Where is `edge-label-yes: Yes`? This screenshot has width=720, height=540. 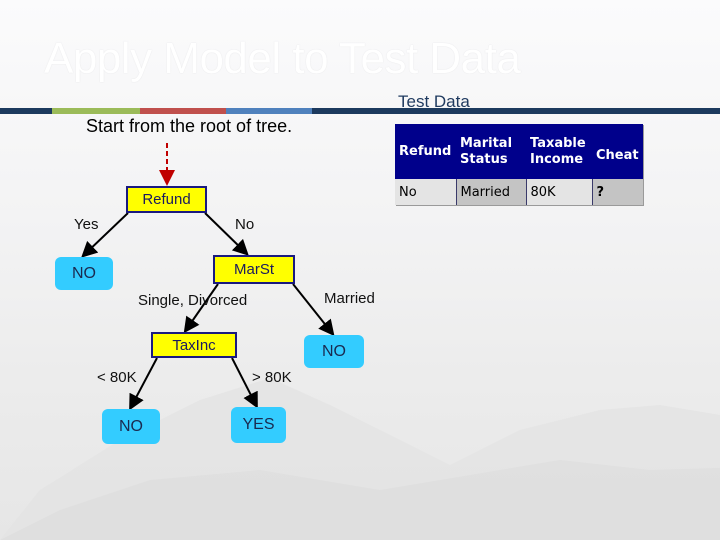
edge-label-yes: Yes is located at coordinates (86, 224).